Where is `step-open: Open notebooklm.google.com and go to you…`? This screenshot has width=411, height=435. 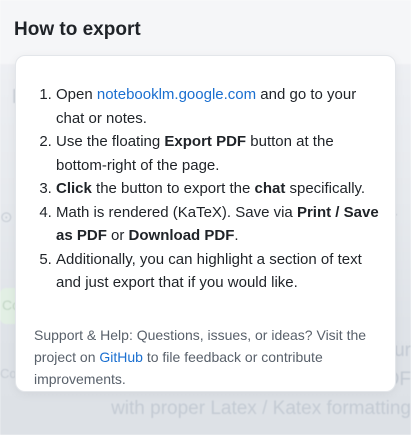
step-open: Open notebooklm.google.com and go to you… is located at coordinates (218, 106).